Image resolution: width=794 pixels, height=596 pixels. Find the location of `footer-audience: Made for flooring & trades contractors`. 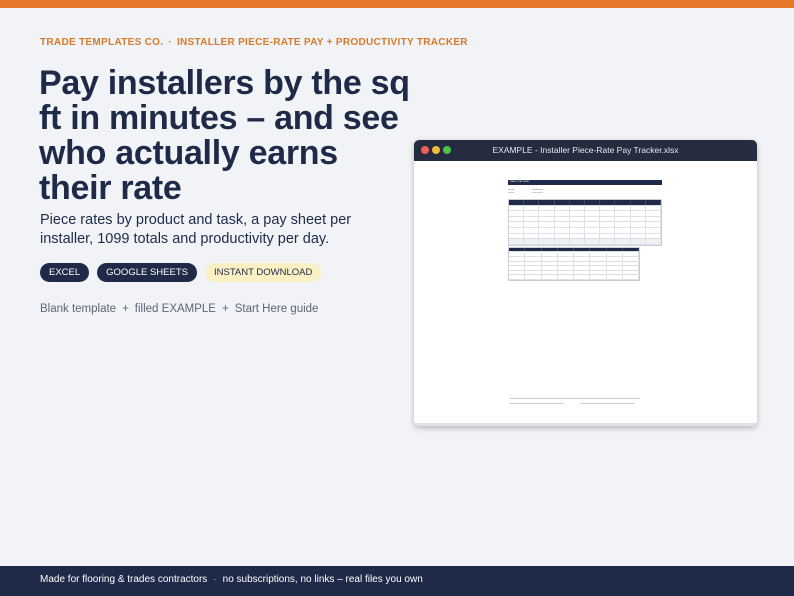

footer-audience: Made for flooring & trades contractors is located at coordinates (124, 579).